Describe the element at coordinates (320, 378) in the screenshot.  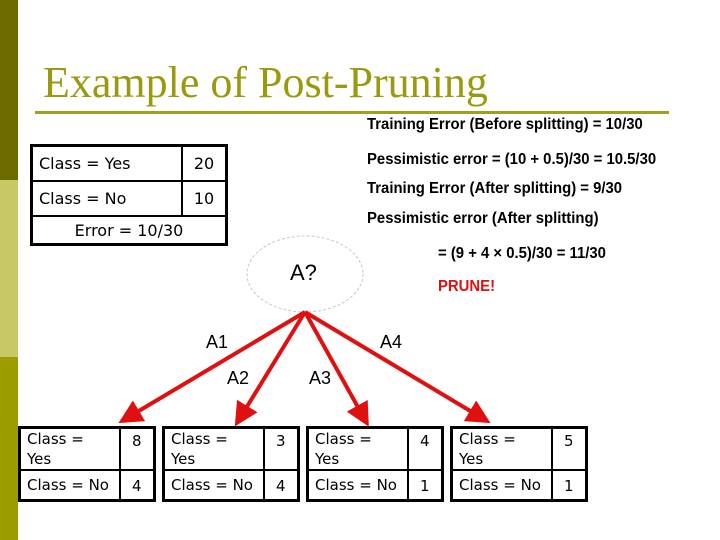
I see `branch-label-a3: A3` at that location.